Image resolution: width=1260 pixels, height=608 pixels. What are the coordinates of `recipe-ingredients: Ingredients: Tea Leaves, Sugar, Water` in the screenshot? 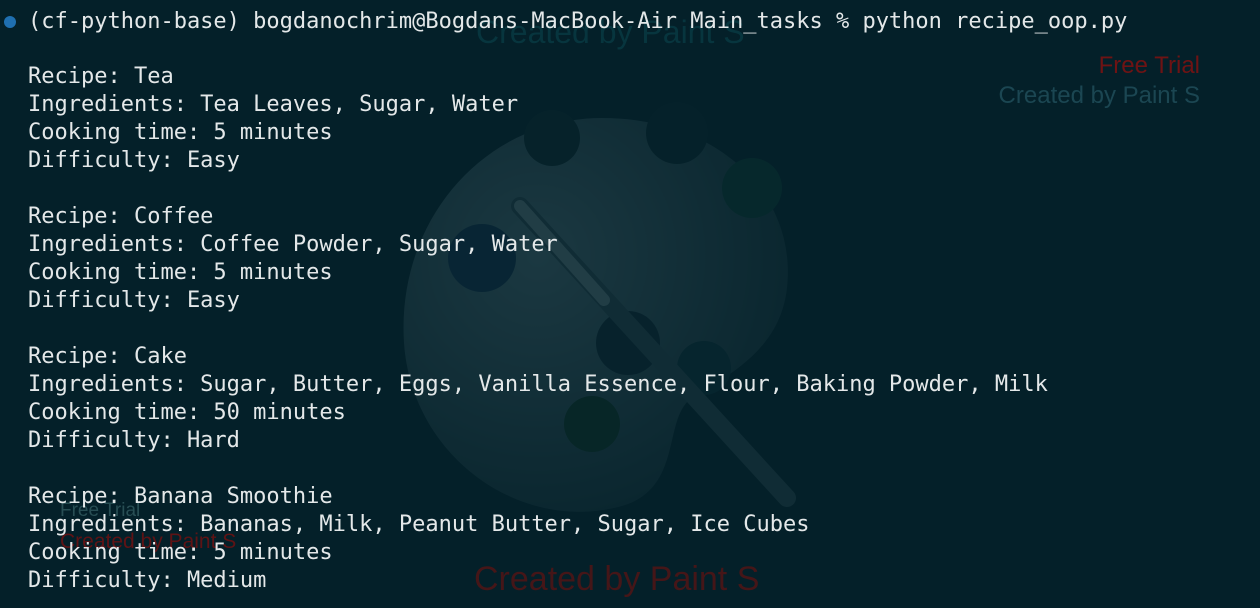 It's located at (273, 104).